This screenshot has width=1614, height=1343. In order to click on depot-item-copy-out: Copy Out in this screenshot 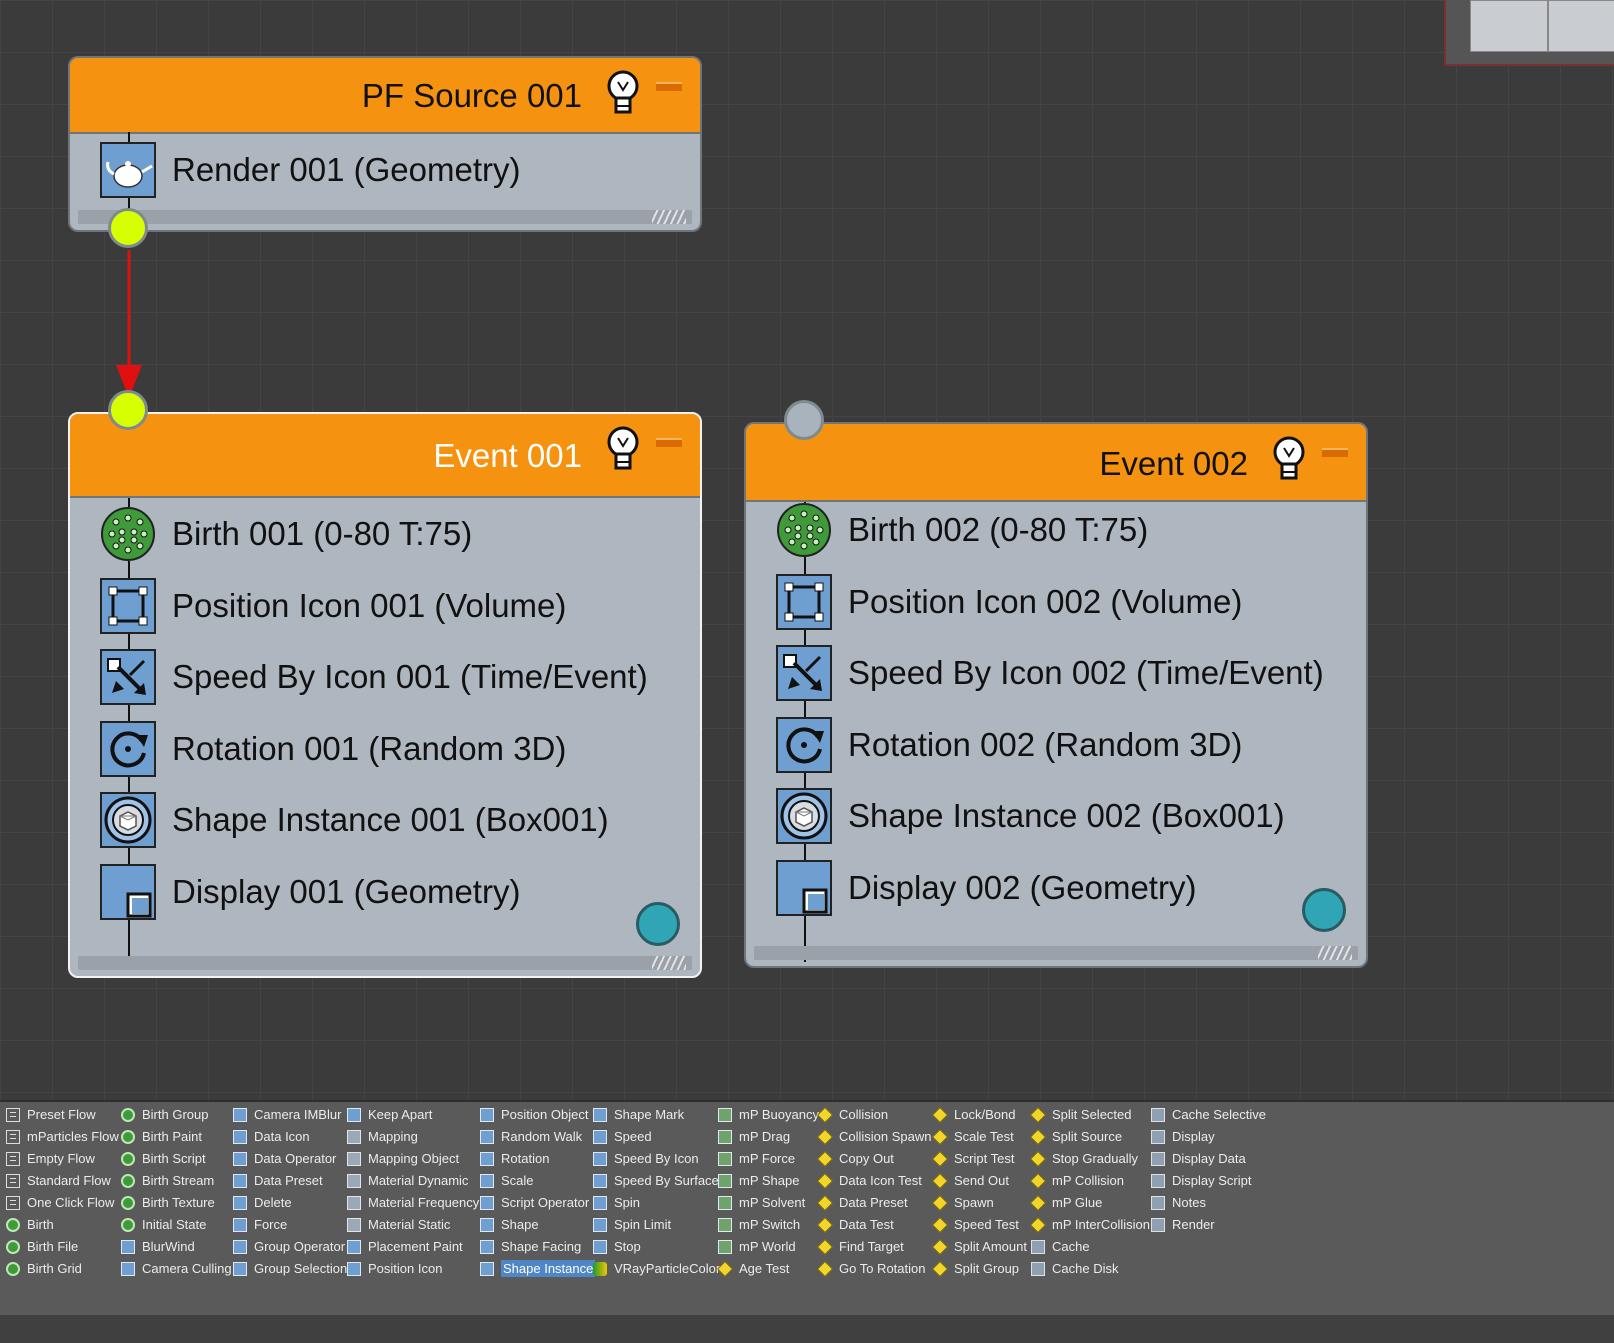, I will do `click(874, 1159)`.